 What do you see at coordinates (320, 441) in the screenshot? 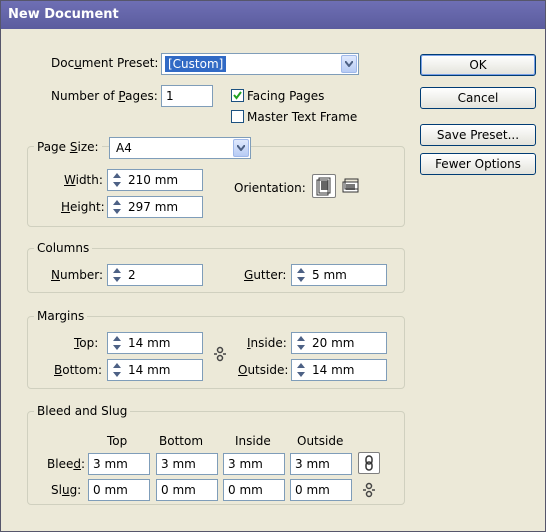
I see `header-outside: Outside` at bounding box center [320, 441].